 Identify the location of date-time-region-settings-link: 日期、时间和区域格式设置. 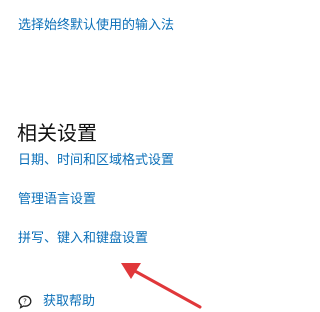
(96, 161).